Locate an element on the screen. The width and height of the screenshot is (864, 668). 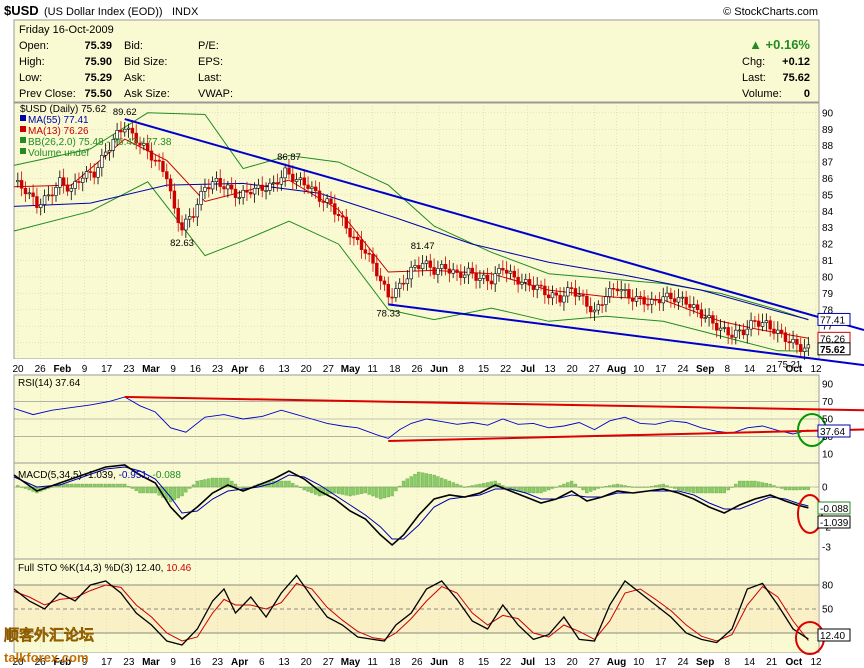
sto-y-tick: 50 is located at coordinates (828, 610).